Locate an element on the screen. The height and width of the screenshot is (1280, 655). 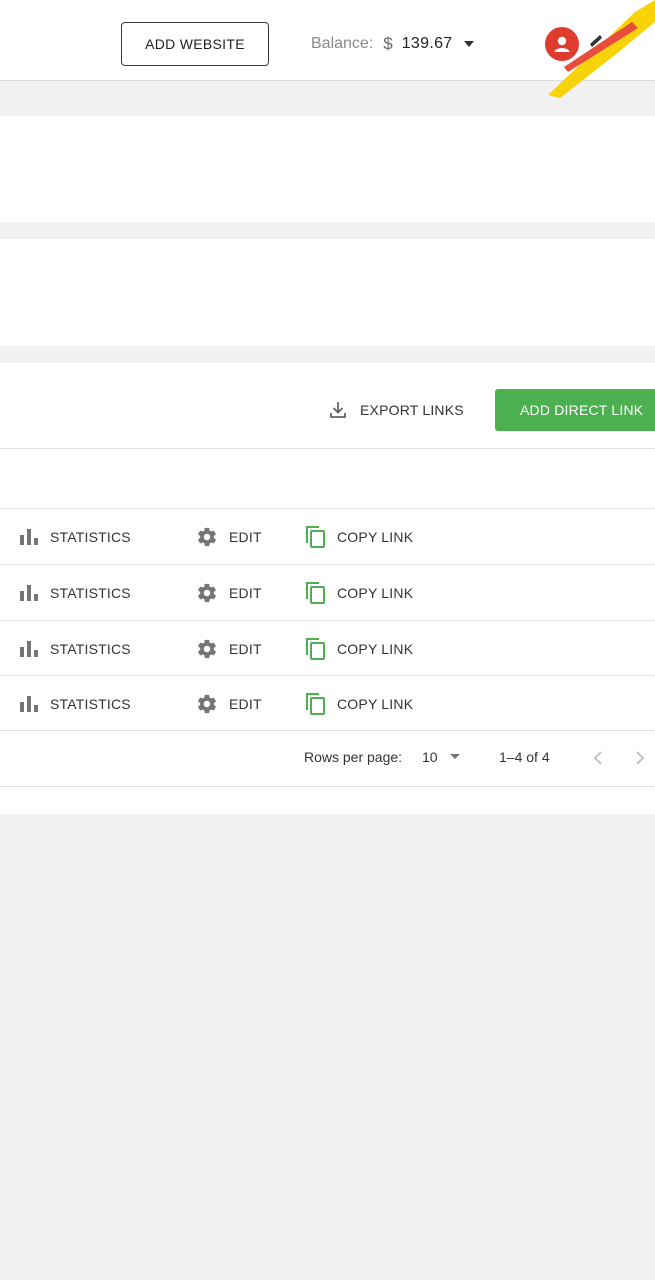
balance-dropdown-icon is located at coordinates (469, 44).